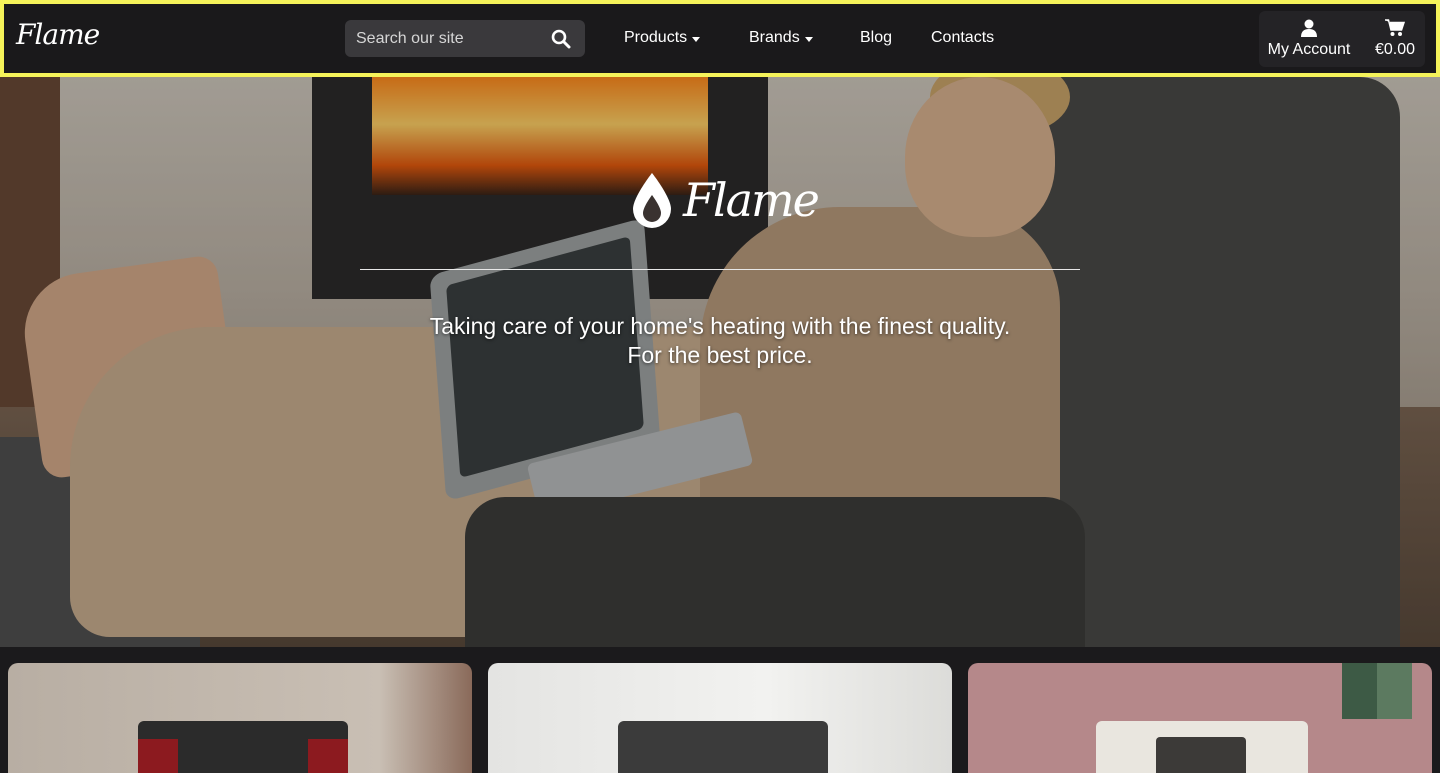 The height and width of the screenshot is (773, 1440). I want to click on search-box, so click(465, 38).